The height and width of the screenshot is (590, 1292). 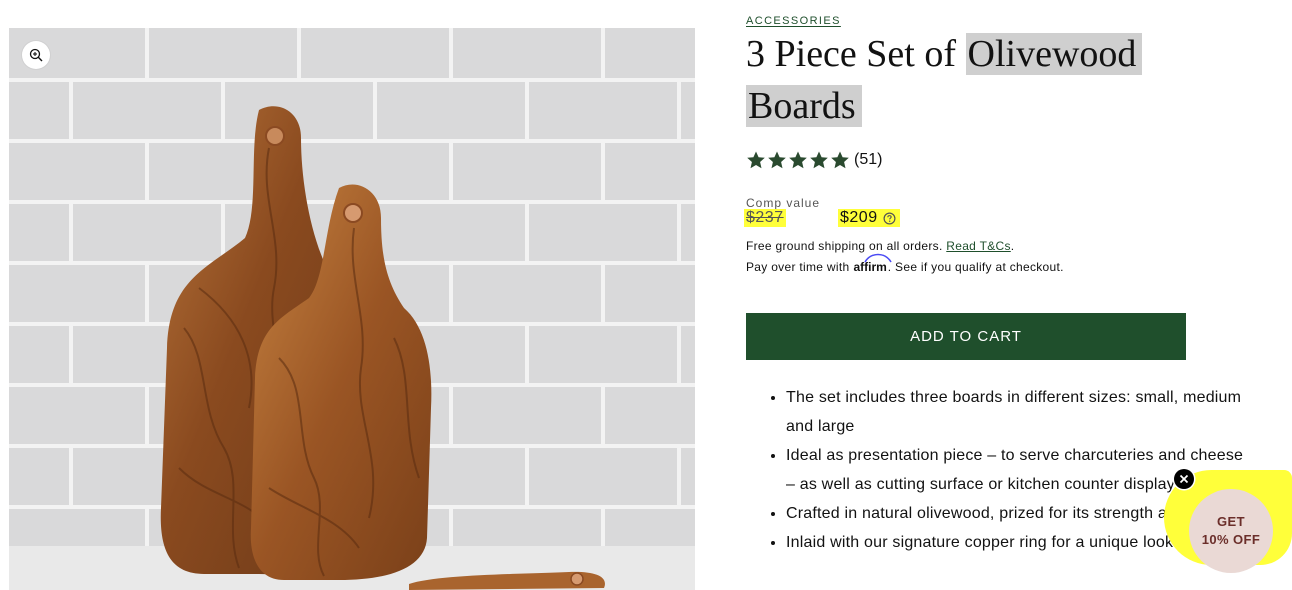 I want to click on promo-line-1: GET, so click(x=1231, y=521).